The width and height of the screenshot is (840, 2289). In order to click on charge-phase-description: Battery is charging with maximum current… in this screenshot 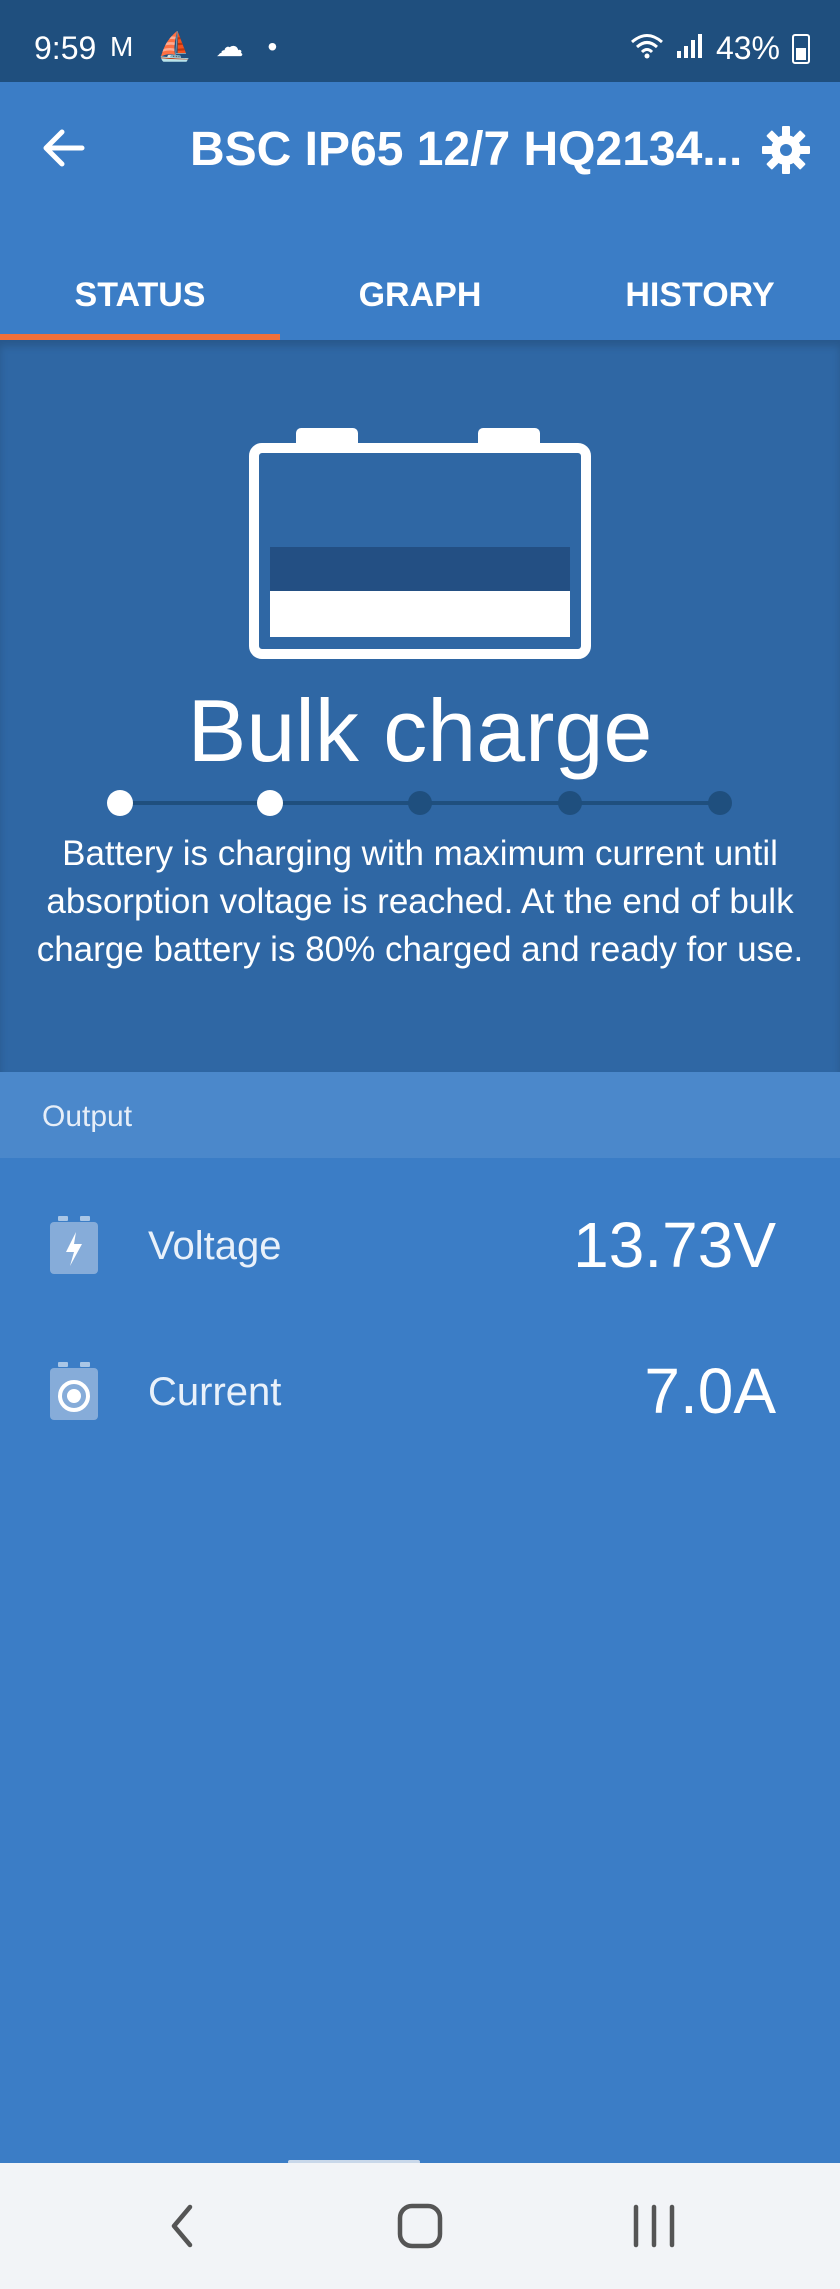, I will do `click(420, 901)`.